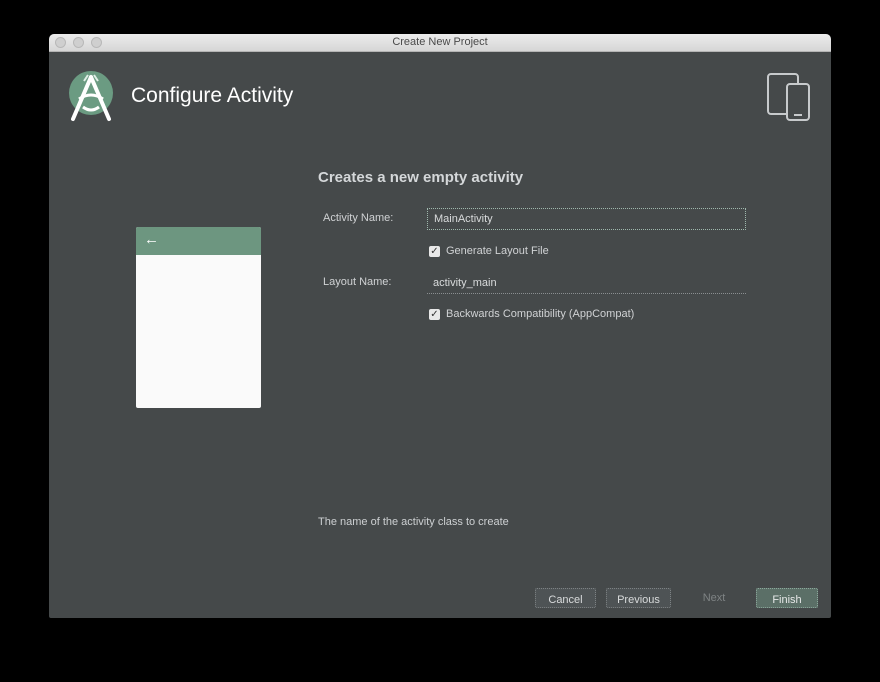 This screenshot has height=682, width=880. I want to click on generate-layout-checkbox: ✓, so click(434, 251).